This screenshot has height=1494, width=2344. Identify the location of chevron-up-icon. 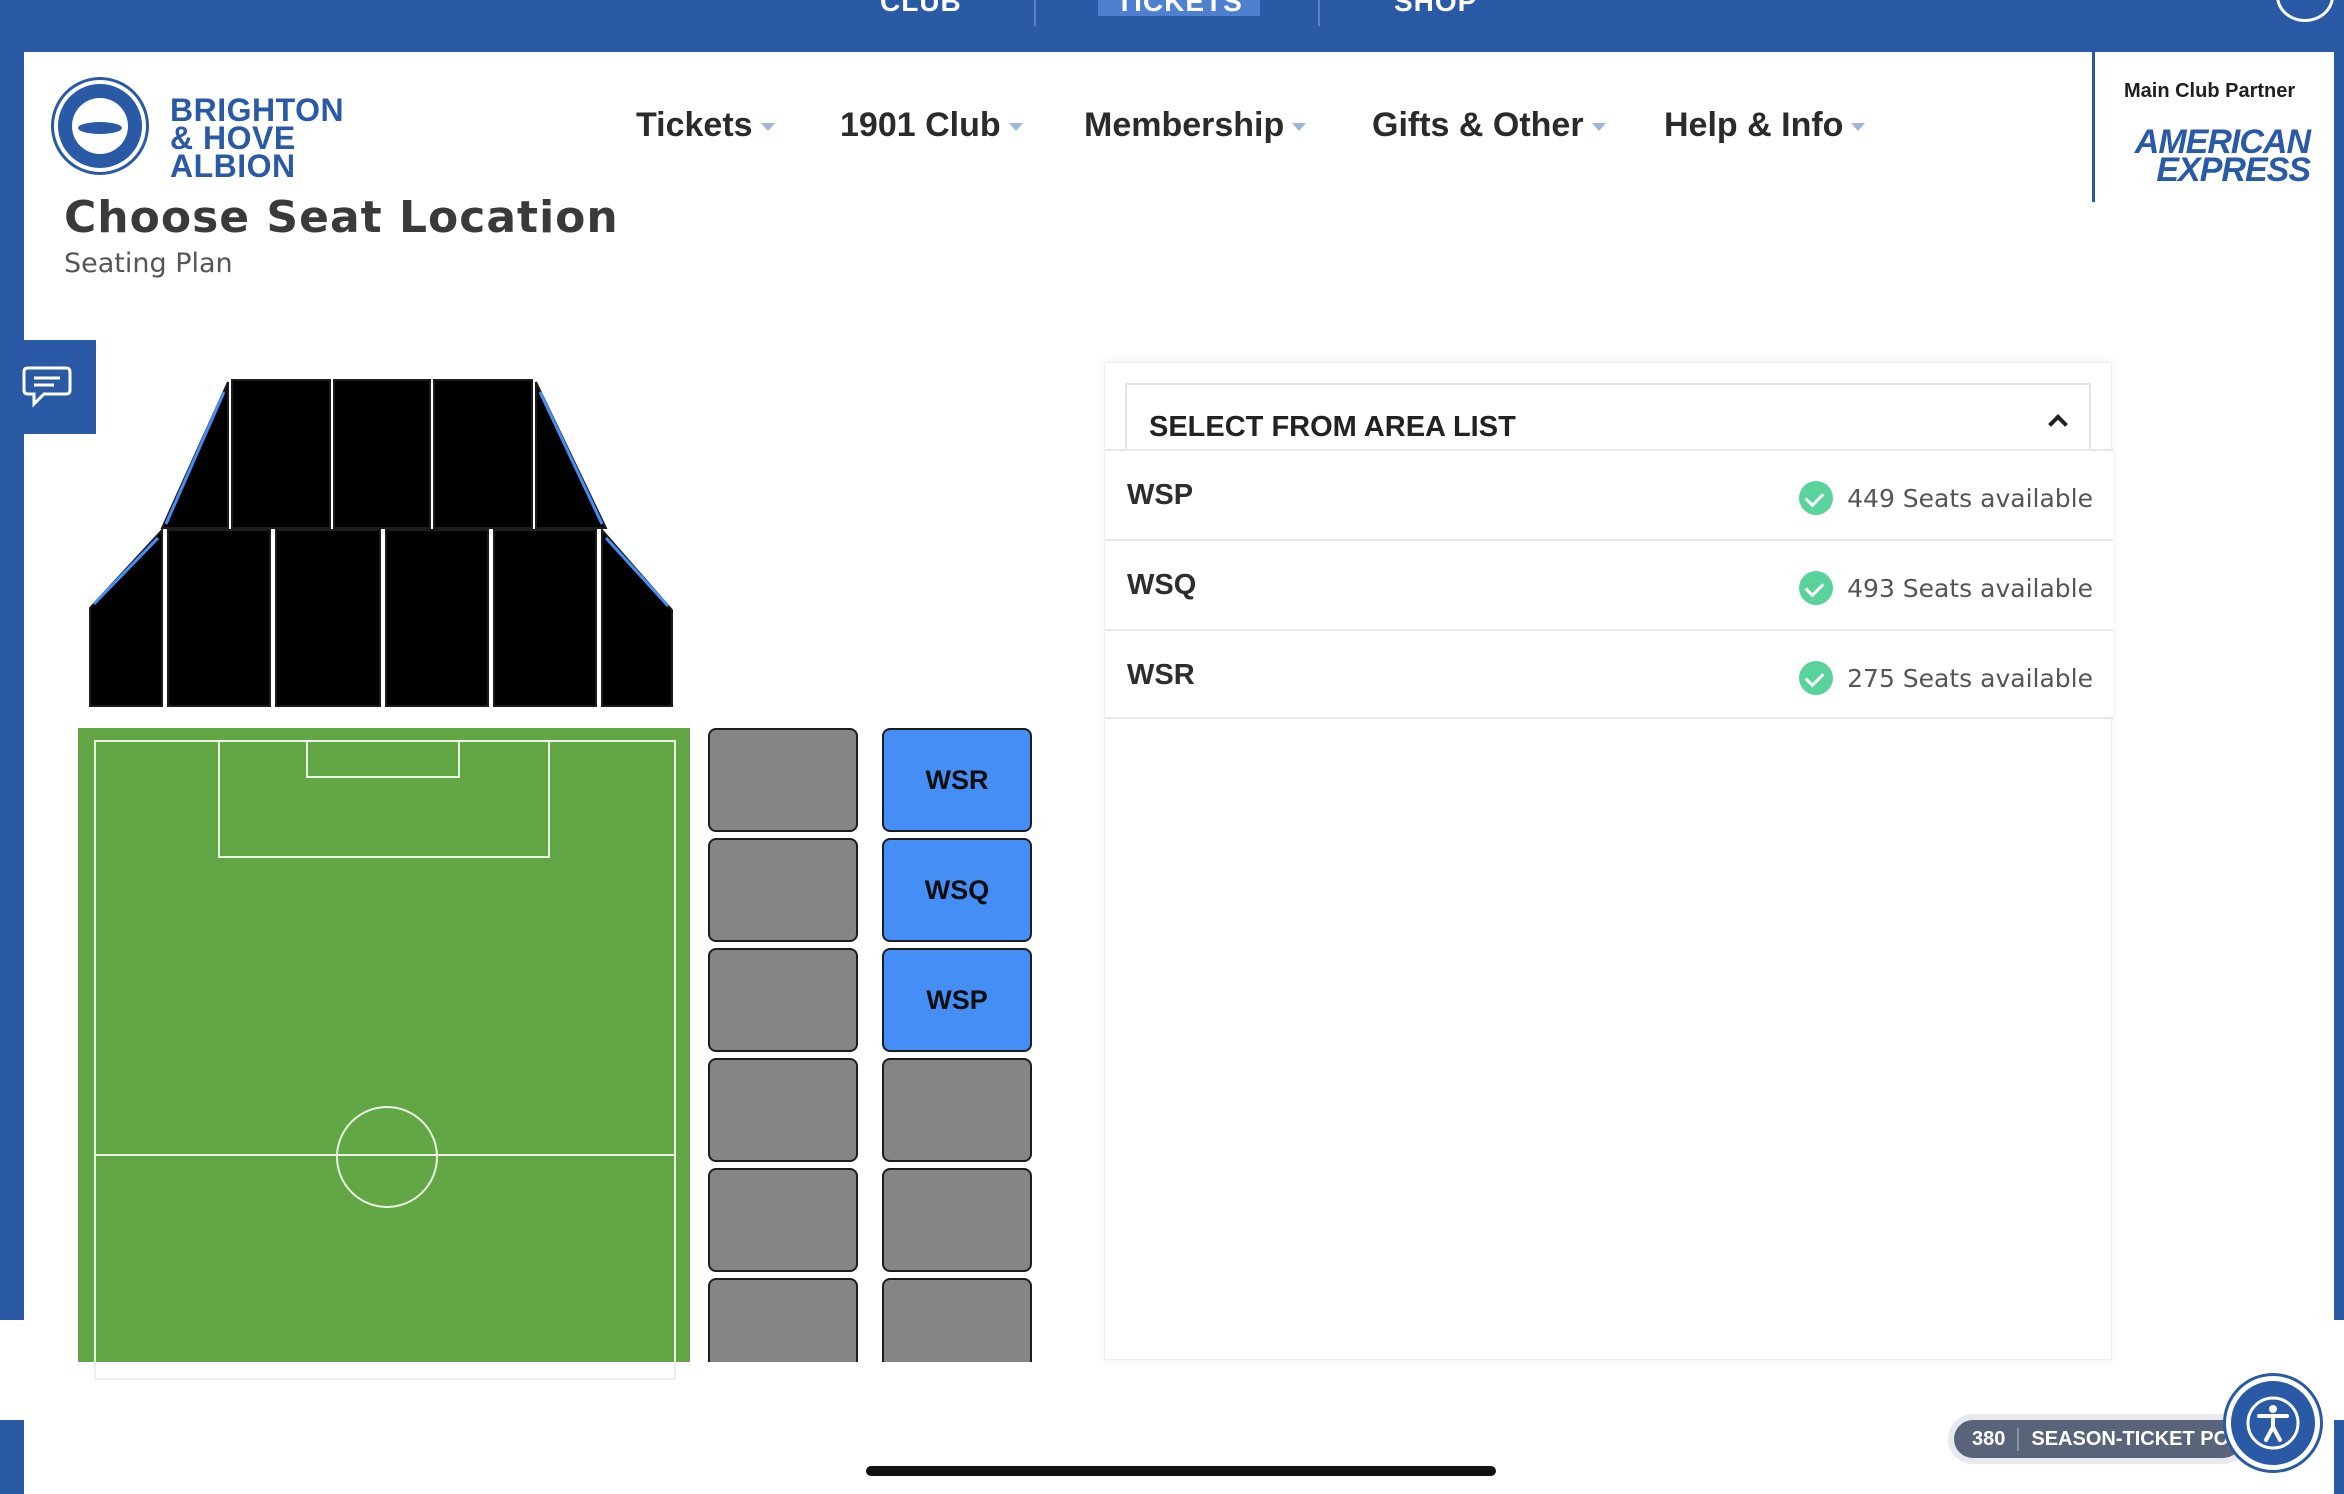
(2058, 424).